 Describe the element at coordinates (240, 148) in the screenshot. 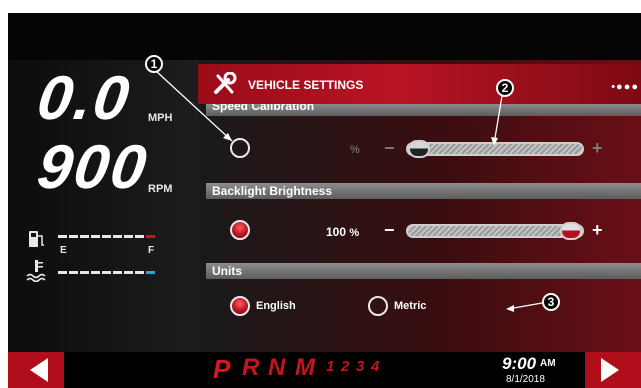

I see `speed-calibration-radio` at that location.